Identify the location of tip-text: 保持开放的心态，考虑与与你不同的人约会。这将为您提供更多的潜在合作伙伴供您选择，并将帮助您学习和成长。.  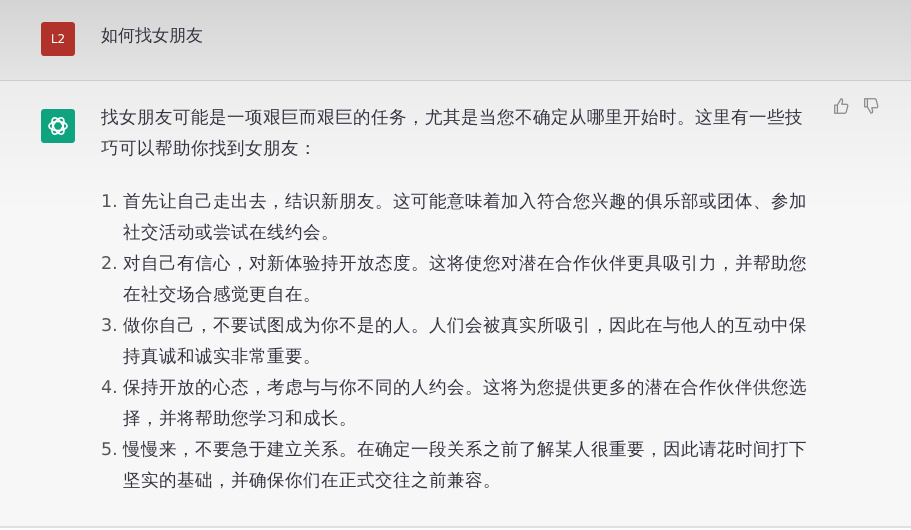
(465, 404).